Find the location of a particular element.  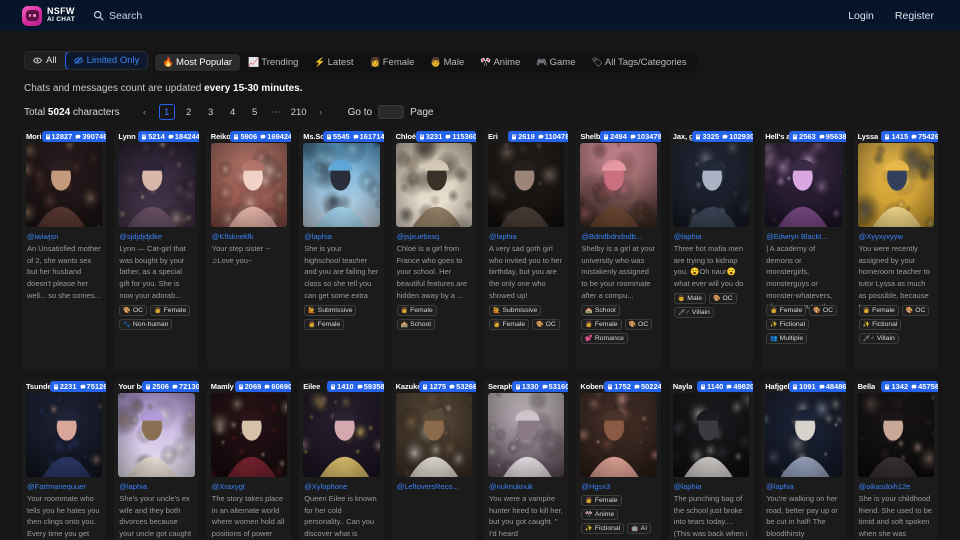

pagination-page-3: 3 is located at coordinates (211, 112).